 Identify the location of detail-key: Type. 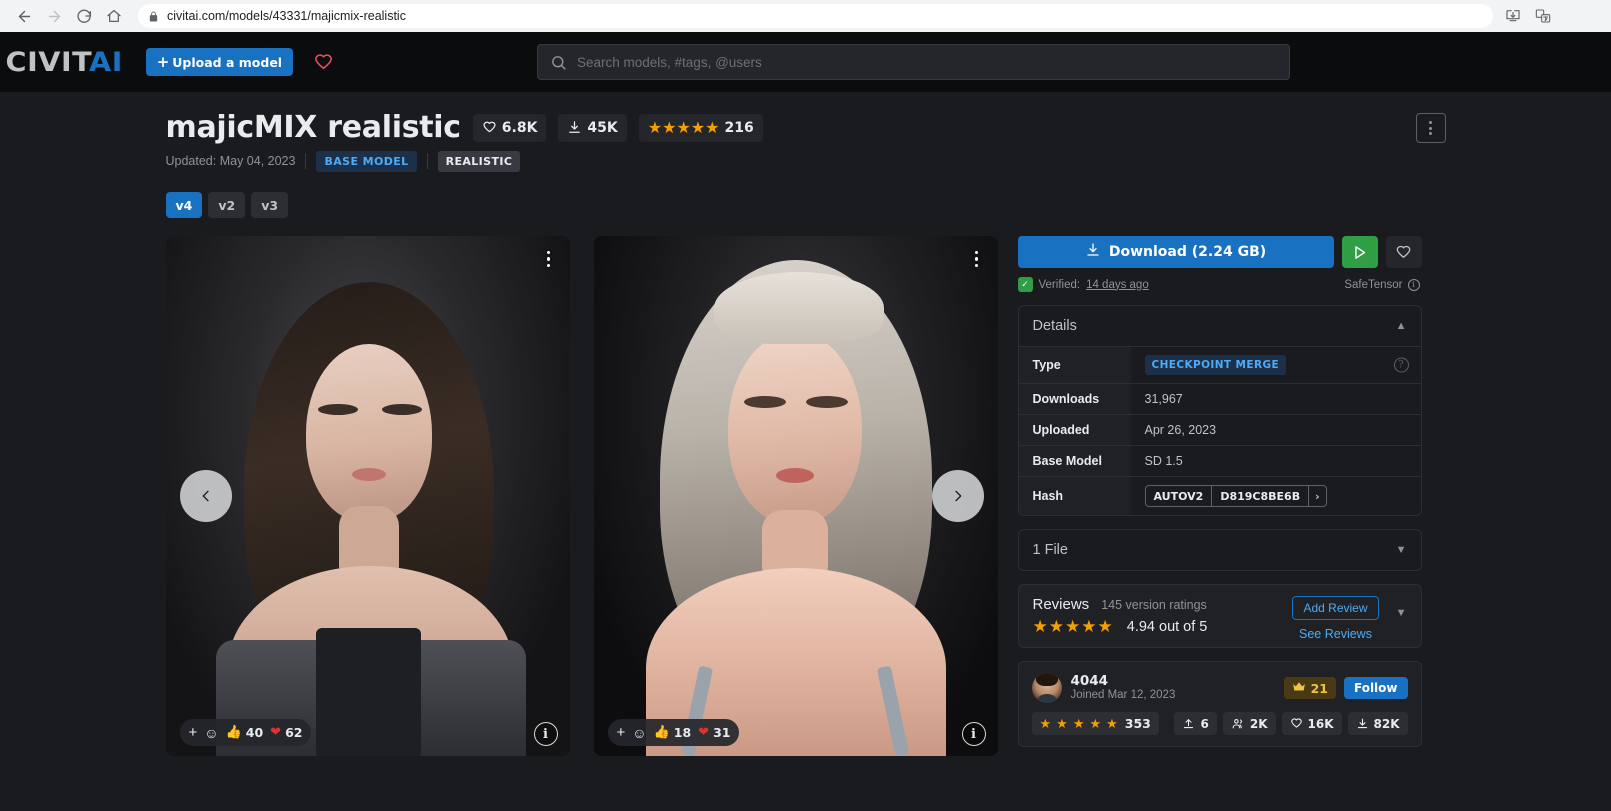
(1074, 365).